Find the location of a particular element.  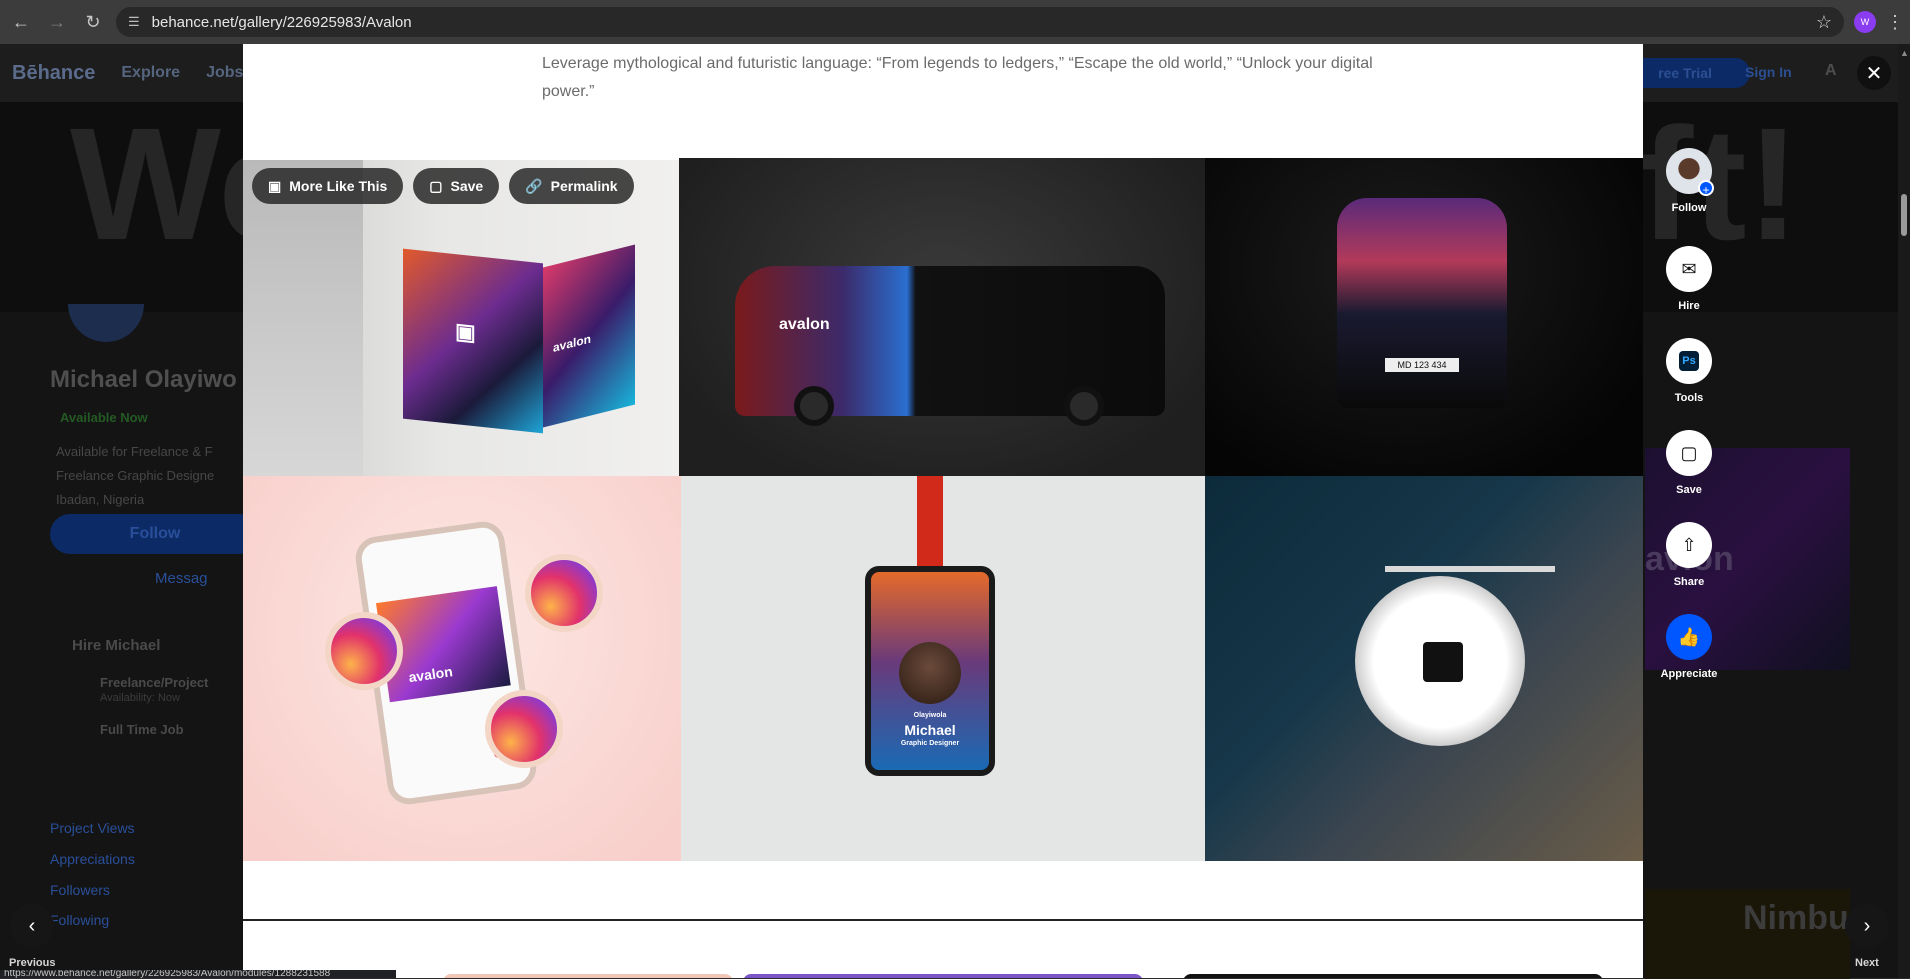

image-icon: ▣ is located at coordinates (275, 185).